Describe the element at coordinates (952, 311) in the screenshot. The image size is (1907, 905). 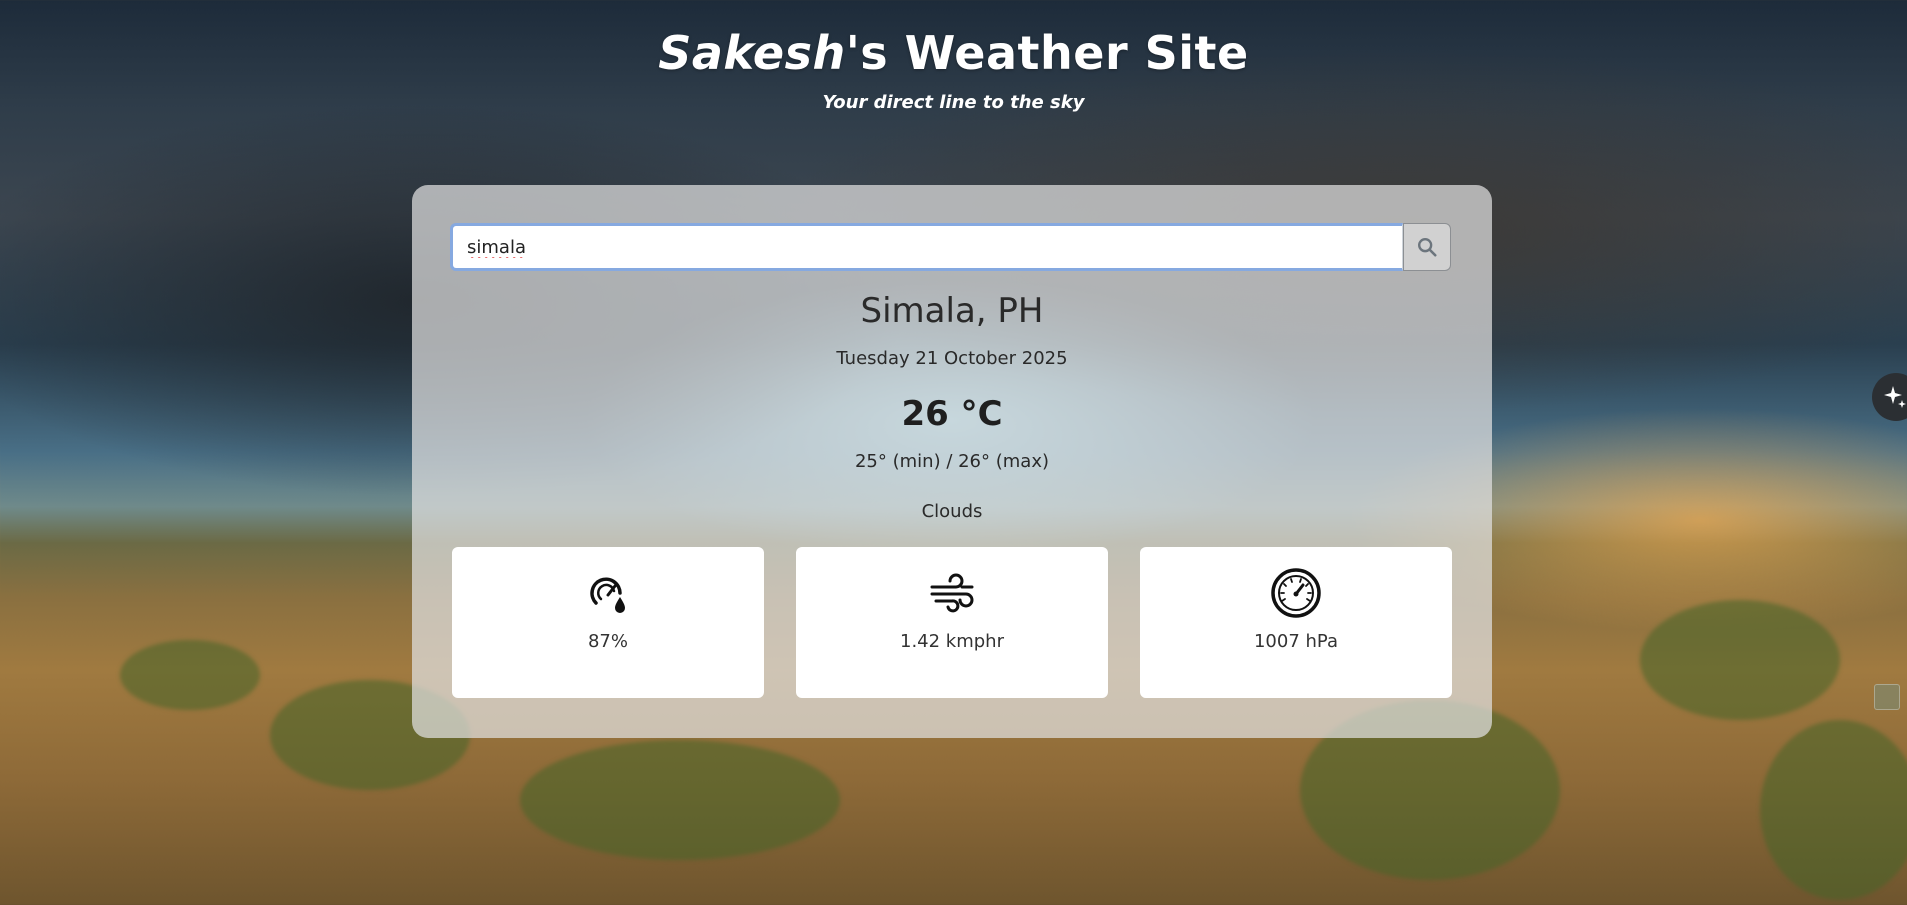
I see `city-name: Simala, PH` at that location.